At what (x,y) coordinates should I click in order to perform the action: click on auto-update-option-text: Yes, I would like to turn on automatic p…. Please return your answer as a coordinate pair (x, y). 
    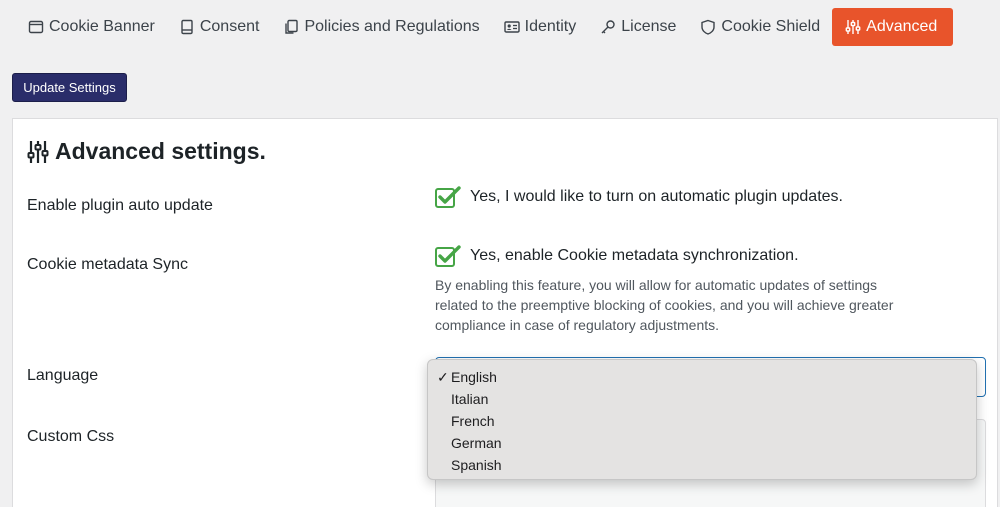
    Looking at the image, I should click on (656, 196).